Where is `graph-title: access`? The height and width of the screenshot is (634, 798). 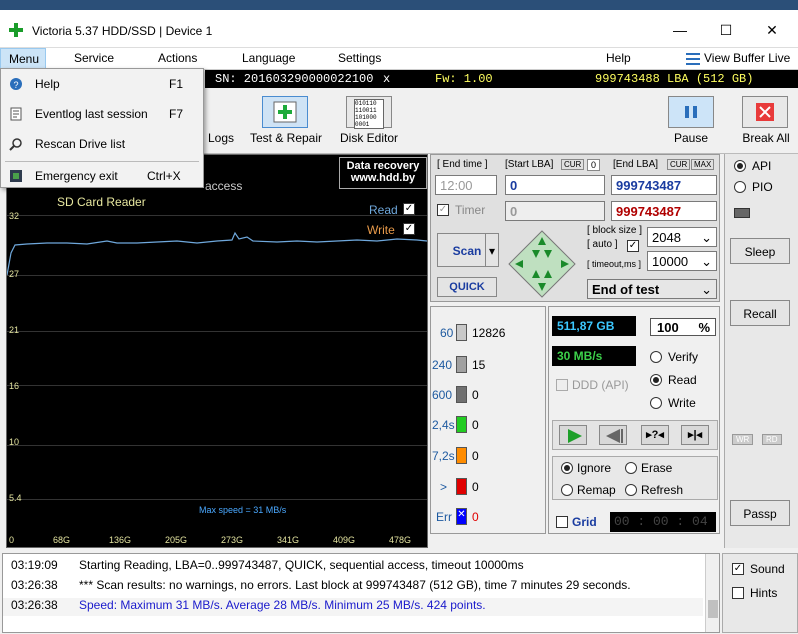 graph-title: access is located at coordinates (224, 186).